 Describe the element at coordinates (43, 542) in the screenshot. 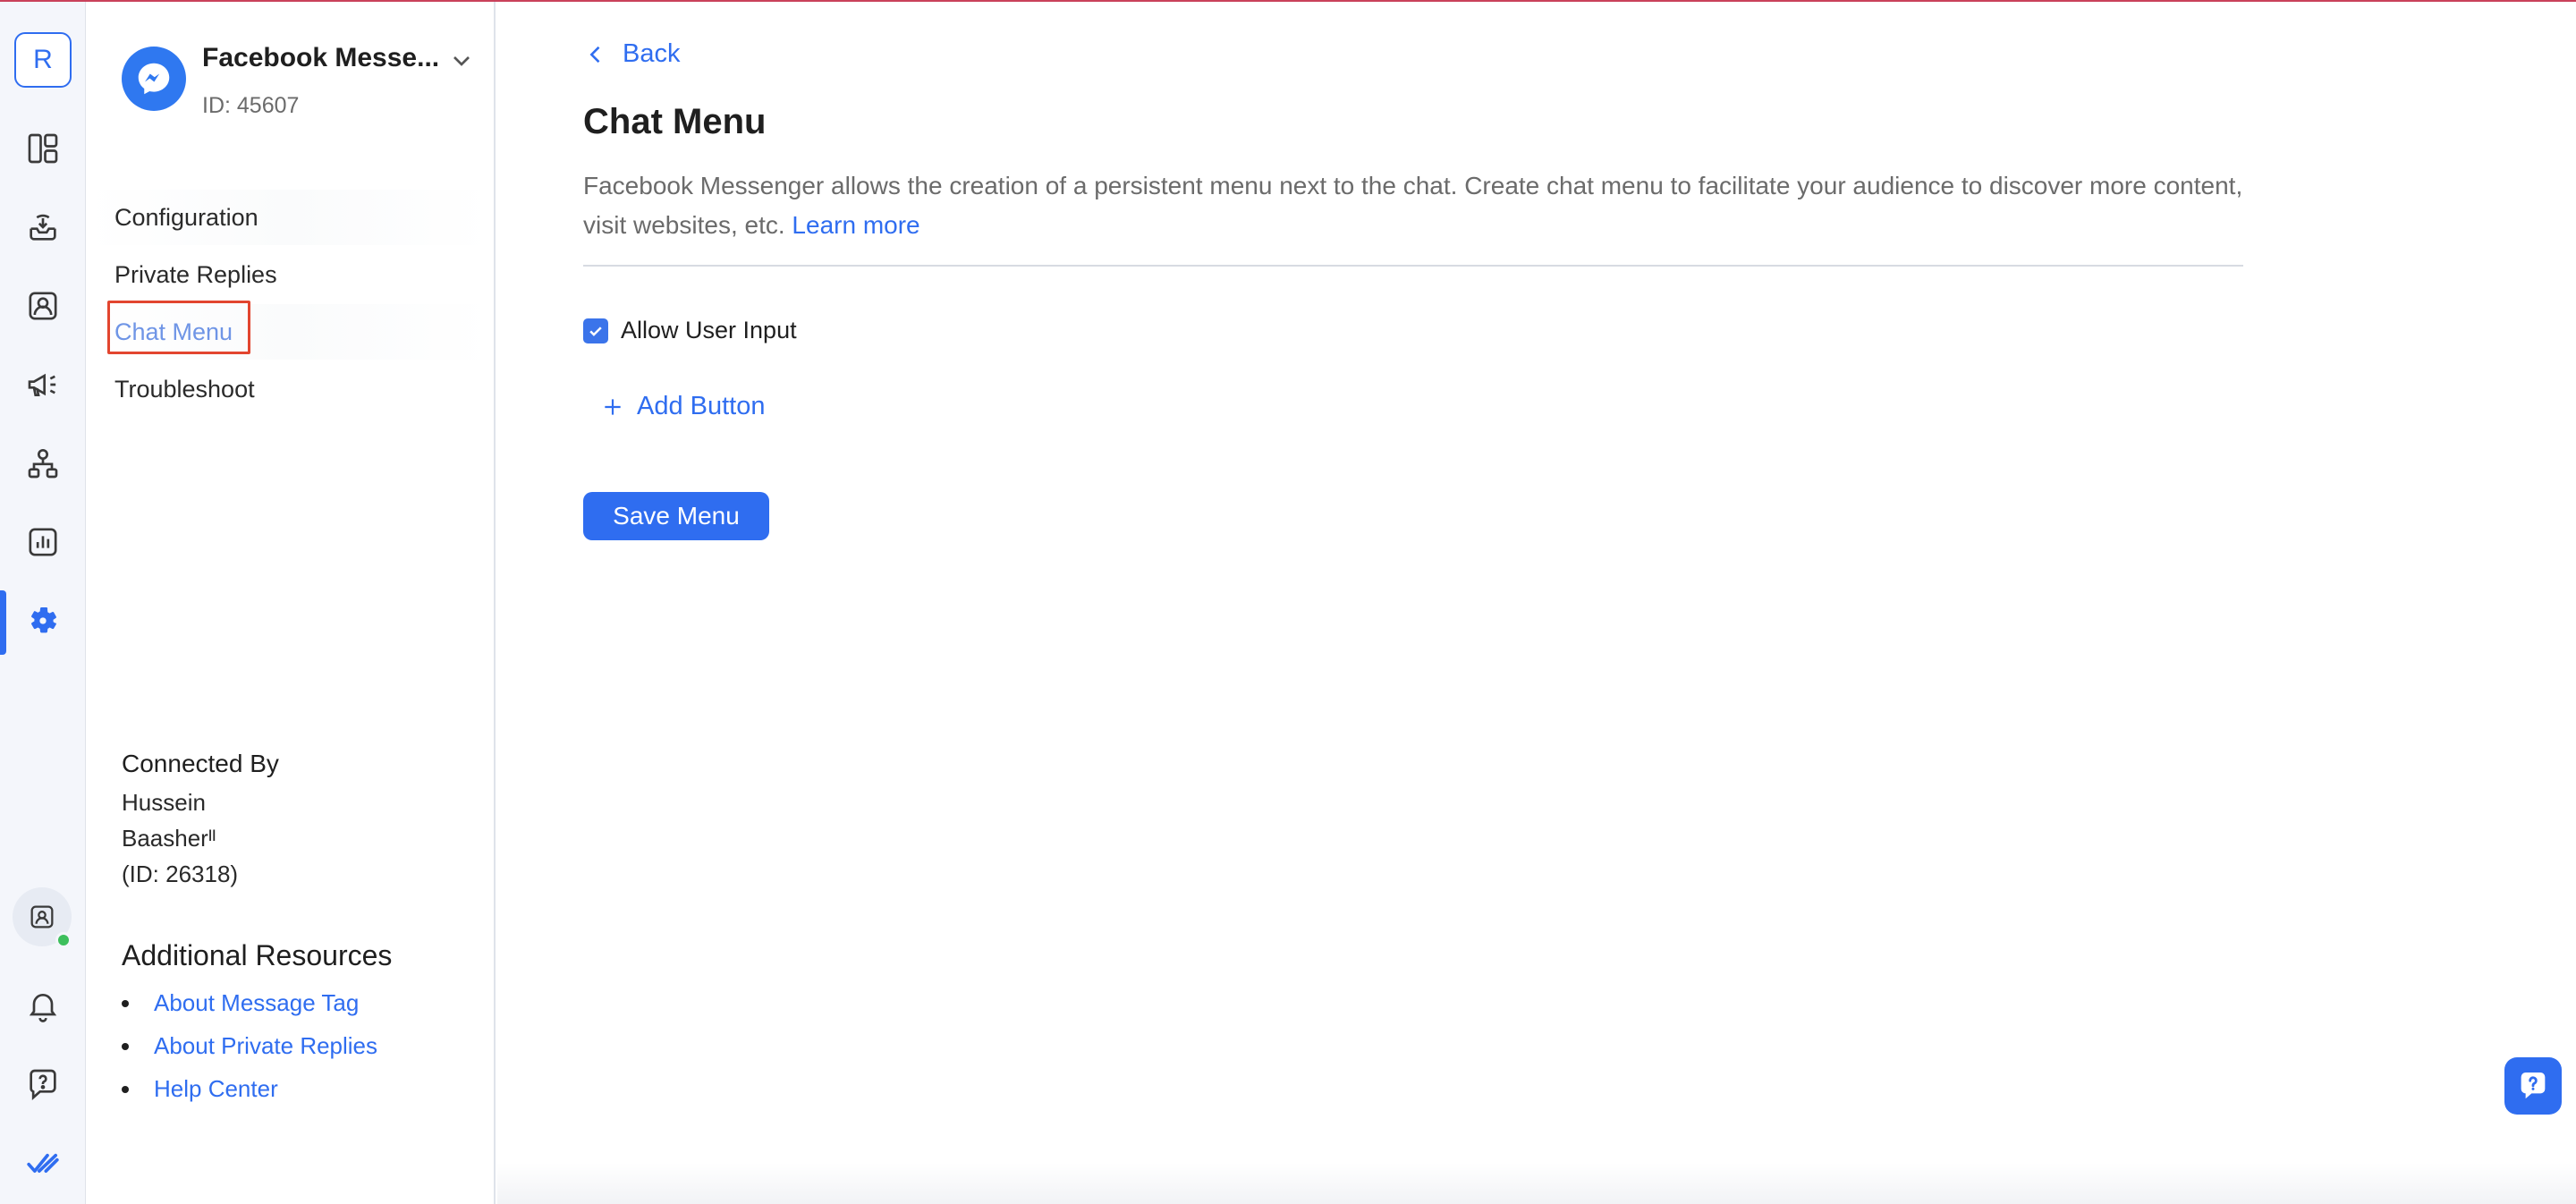

I see `reports-icon` at that location.